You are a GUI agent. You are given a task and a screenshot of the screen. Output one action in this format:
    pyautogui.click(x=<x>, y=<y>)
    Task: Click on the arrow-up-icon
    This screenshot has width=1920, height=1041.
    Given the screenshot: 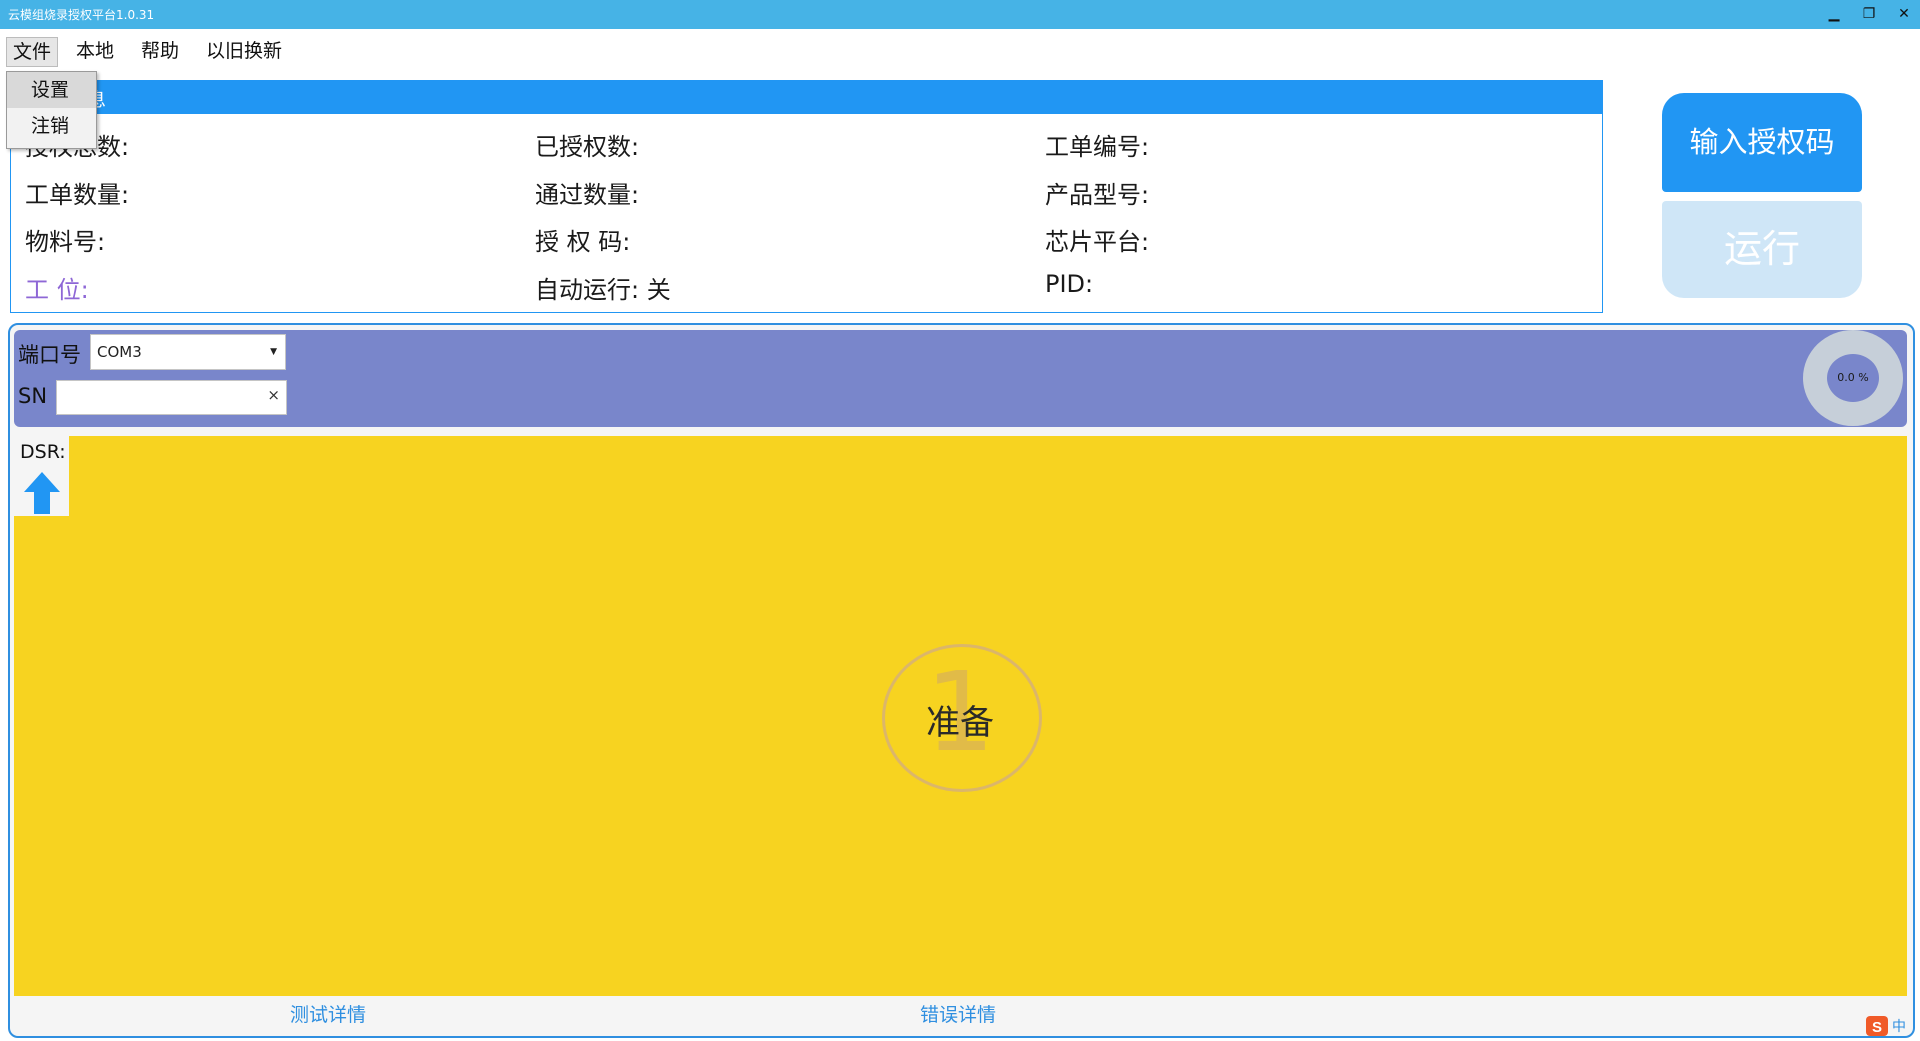 What is the action you would take?
    pyautogui.click(x=42, y=493)
    